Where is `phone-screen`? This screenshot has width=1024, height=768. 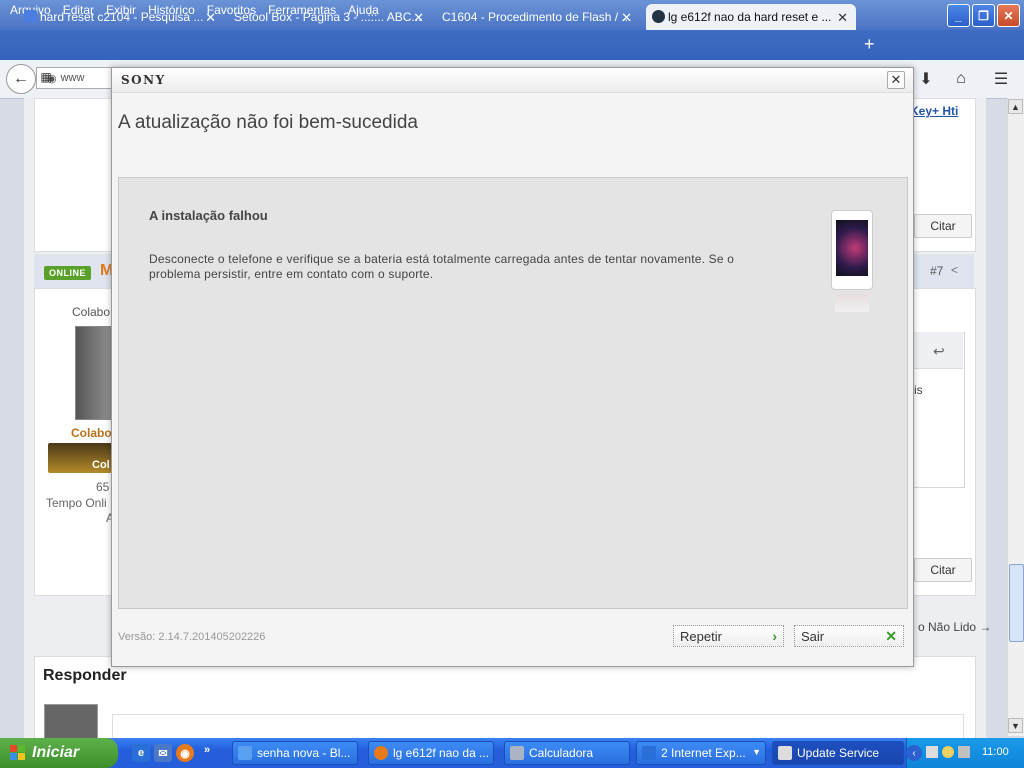 phone-screen is located at coordinates (852, 248).